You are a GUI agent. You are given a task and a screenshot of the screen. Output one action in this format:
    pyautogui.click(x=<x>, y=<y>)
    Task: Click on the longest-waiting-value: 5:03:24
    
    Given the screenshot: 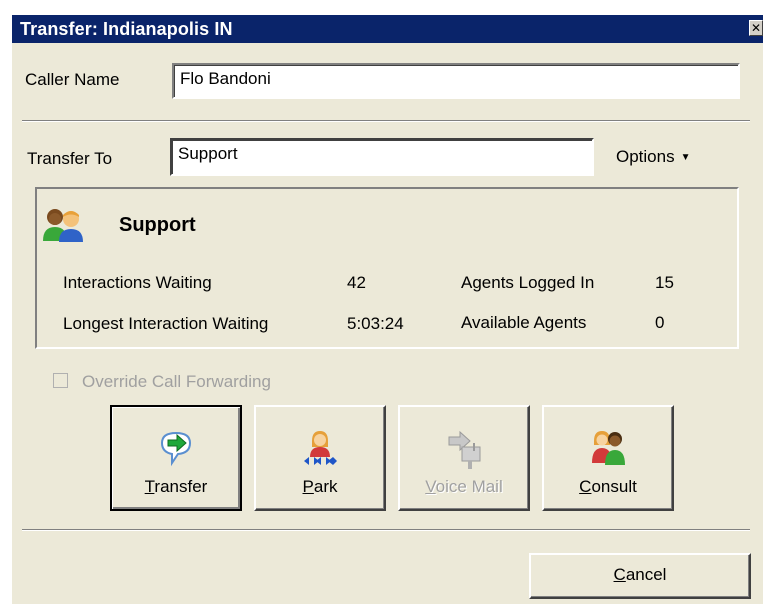 What is the action you would take?
    pyautogui.click(x=375, y=323)
    